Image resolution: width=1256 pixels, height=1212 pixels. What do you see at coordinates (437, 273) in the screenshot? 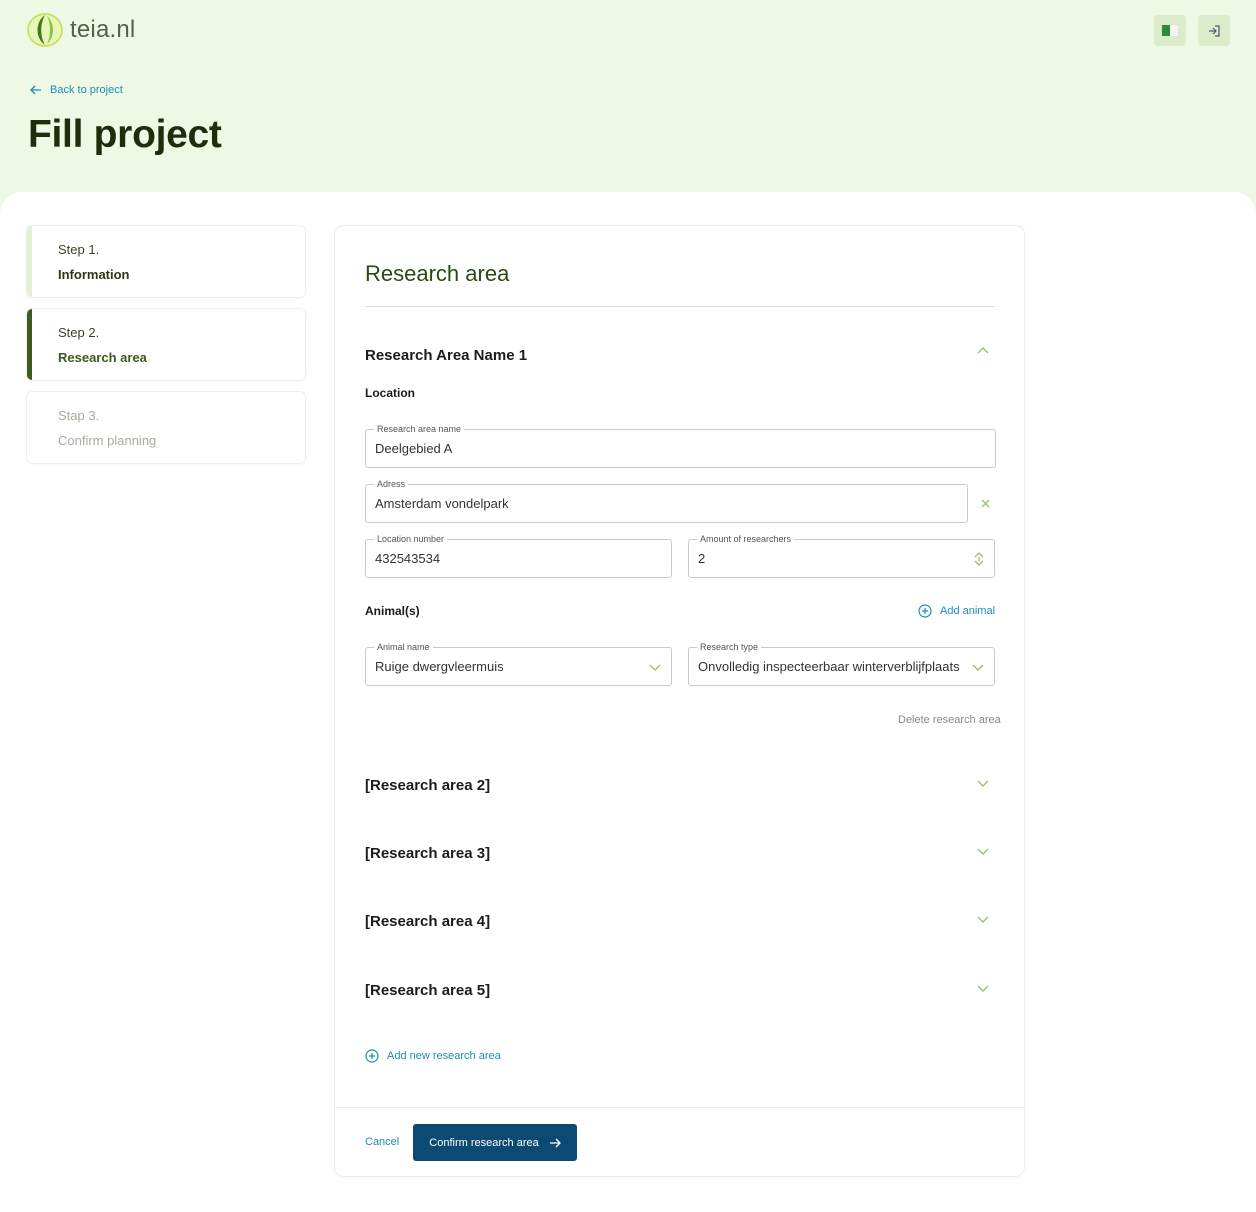
I see `card-title: Research area` at bounding box center [437, 273].